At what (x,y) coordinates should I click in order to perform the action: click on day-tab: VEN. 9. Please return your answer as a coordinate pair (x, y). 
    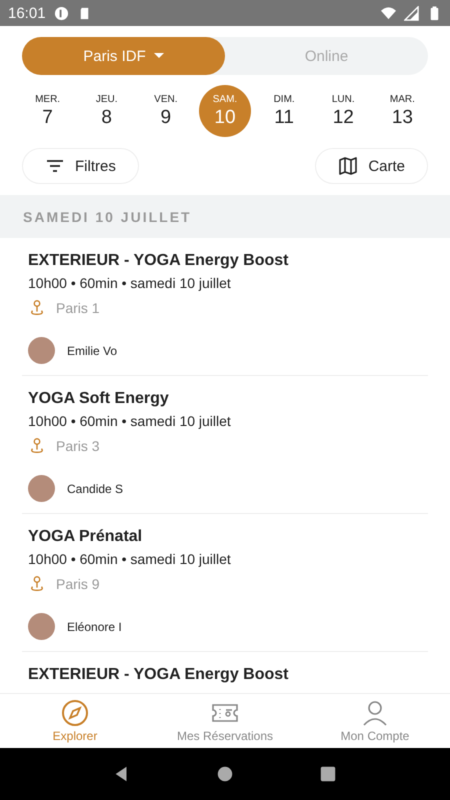
    Looking at the image, I should click on (166, 111).